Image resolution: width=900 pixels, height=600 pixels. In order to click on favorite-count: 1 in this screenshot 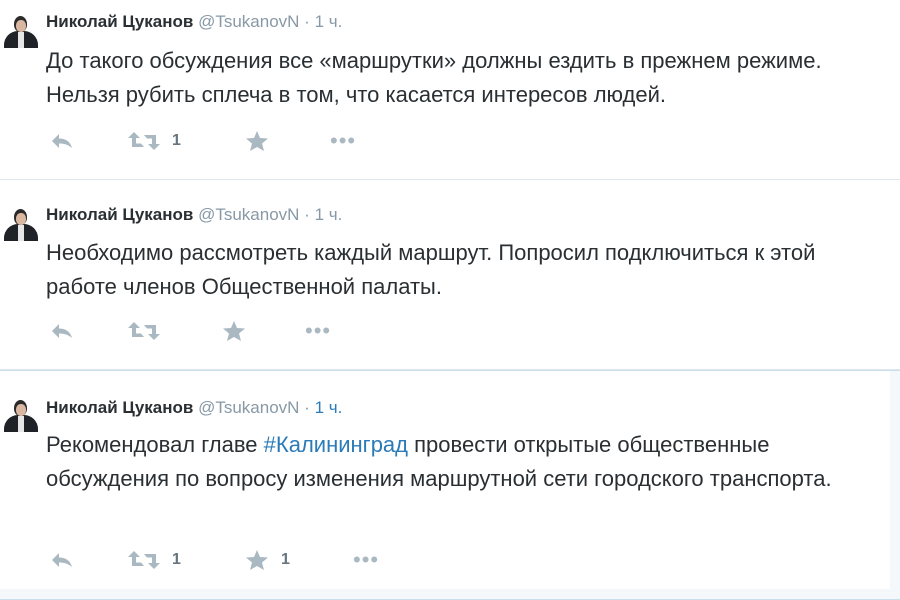, I will do `click(285, 559)`.